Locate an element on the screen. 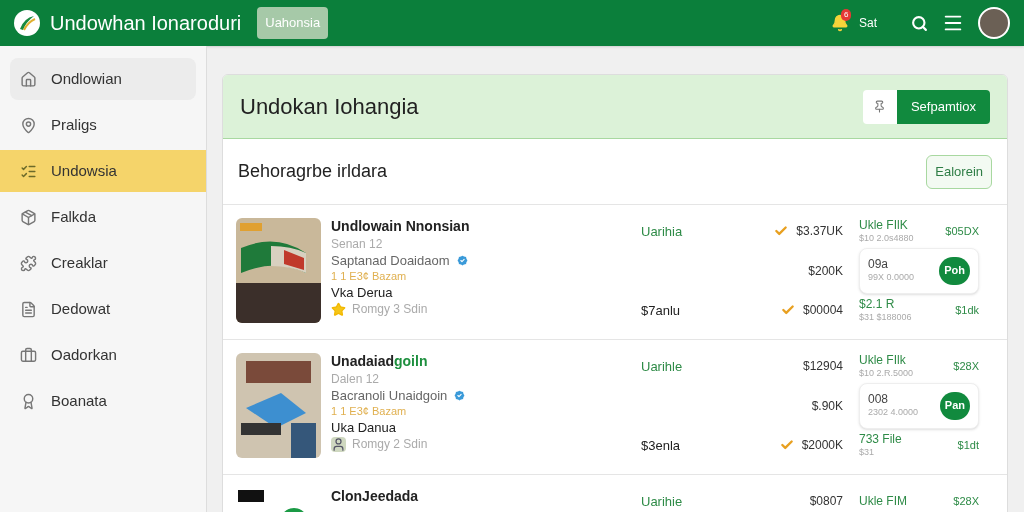 The height and width of the screenshot is (512, 1024). agent-name: Uka Danua is located at coordinates (364, 427).